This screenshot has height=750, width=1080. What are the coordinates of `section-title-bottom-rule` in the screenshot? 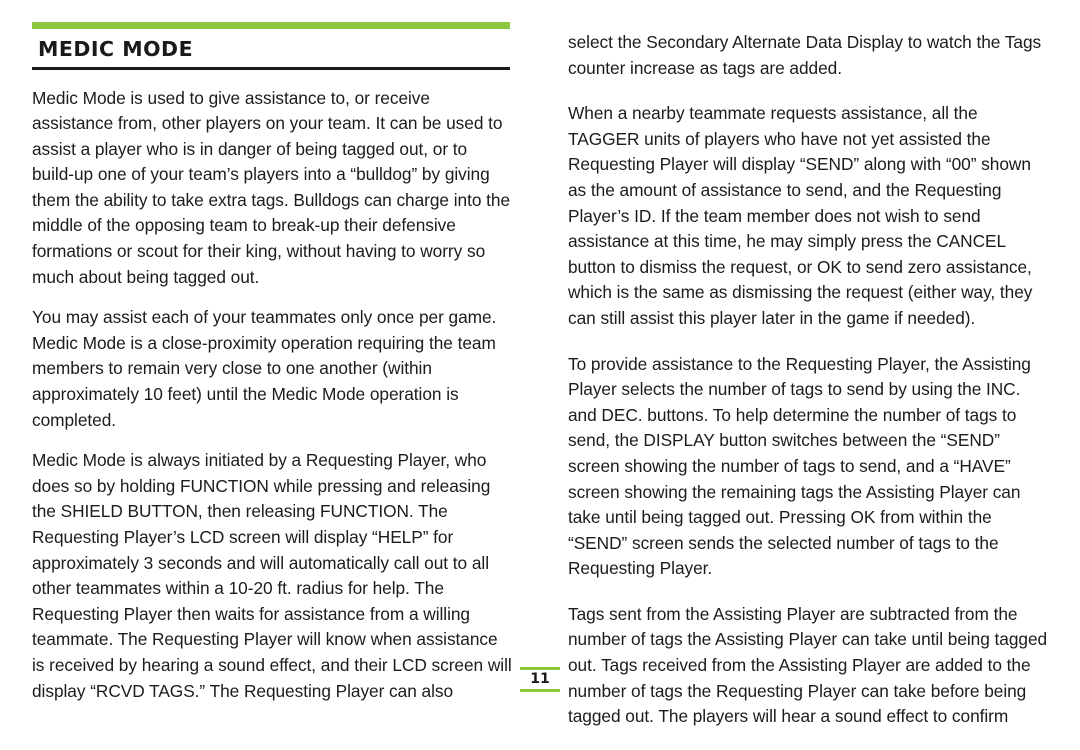 It's located at (271, 68).